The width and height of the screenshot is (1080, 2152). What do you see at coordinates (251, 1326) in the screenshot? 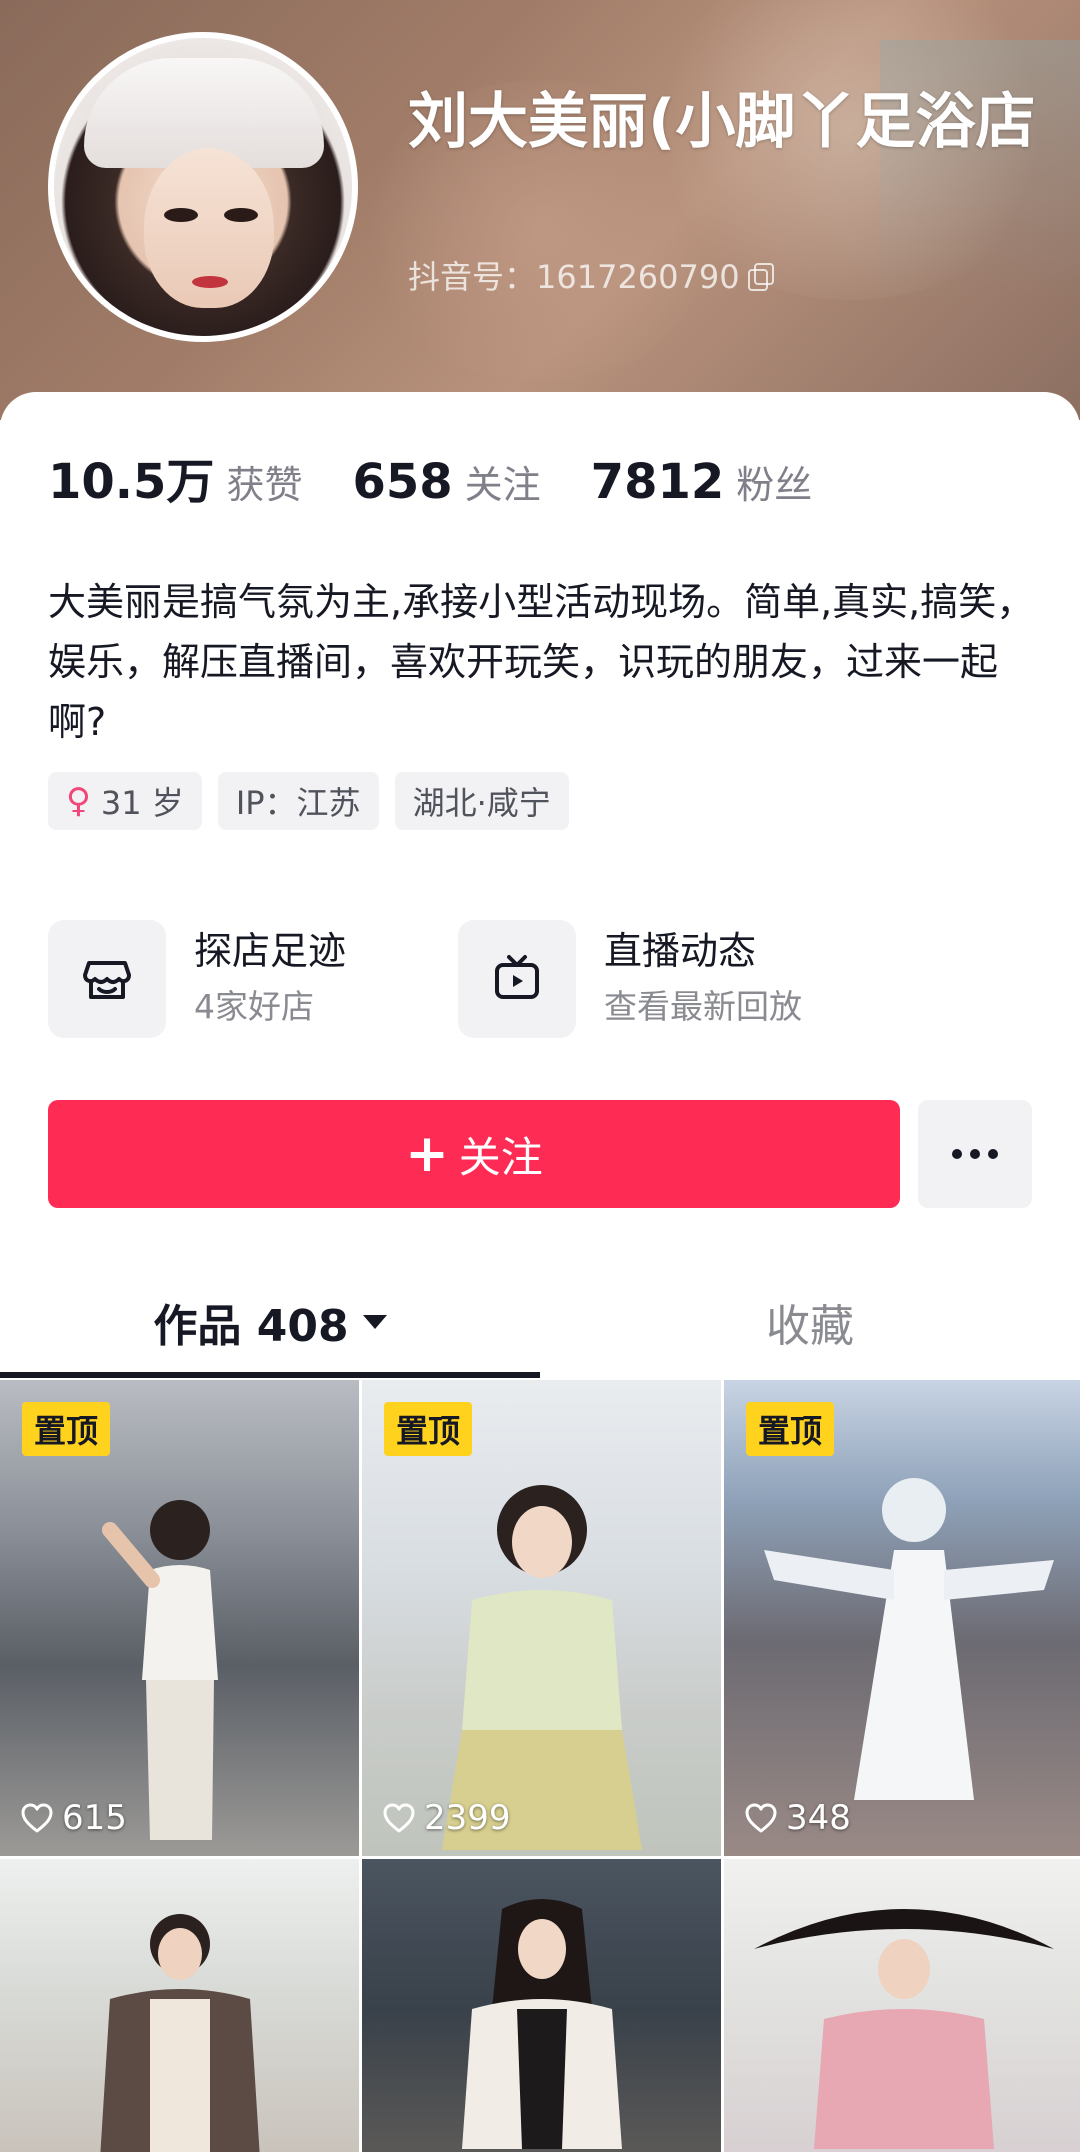
I see `tab-works-label: 作品 408` at bounding box center [251, 1326].